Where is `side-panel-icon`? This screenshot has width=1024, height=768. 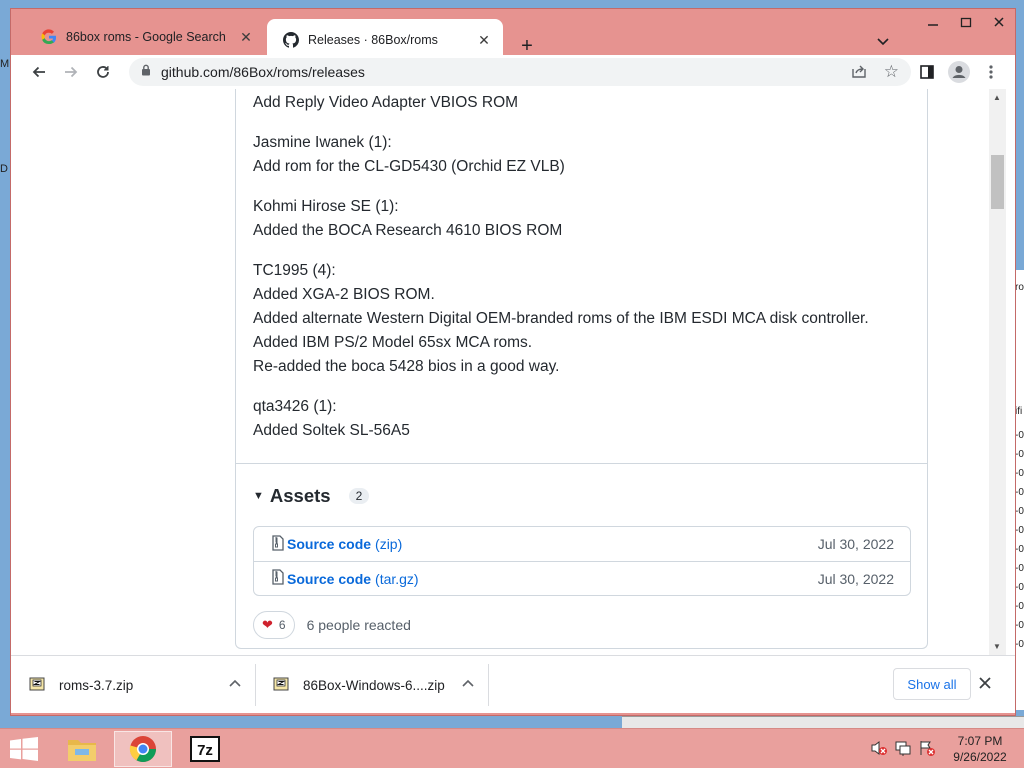
side-panel-icon is located at coordinates (927, 72).